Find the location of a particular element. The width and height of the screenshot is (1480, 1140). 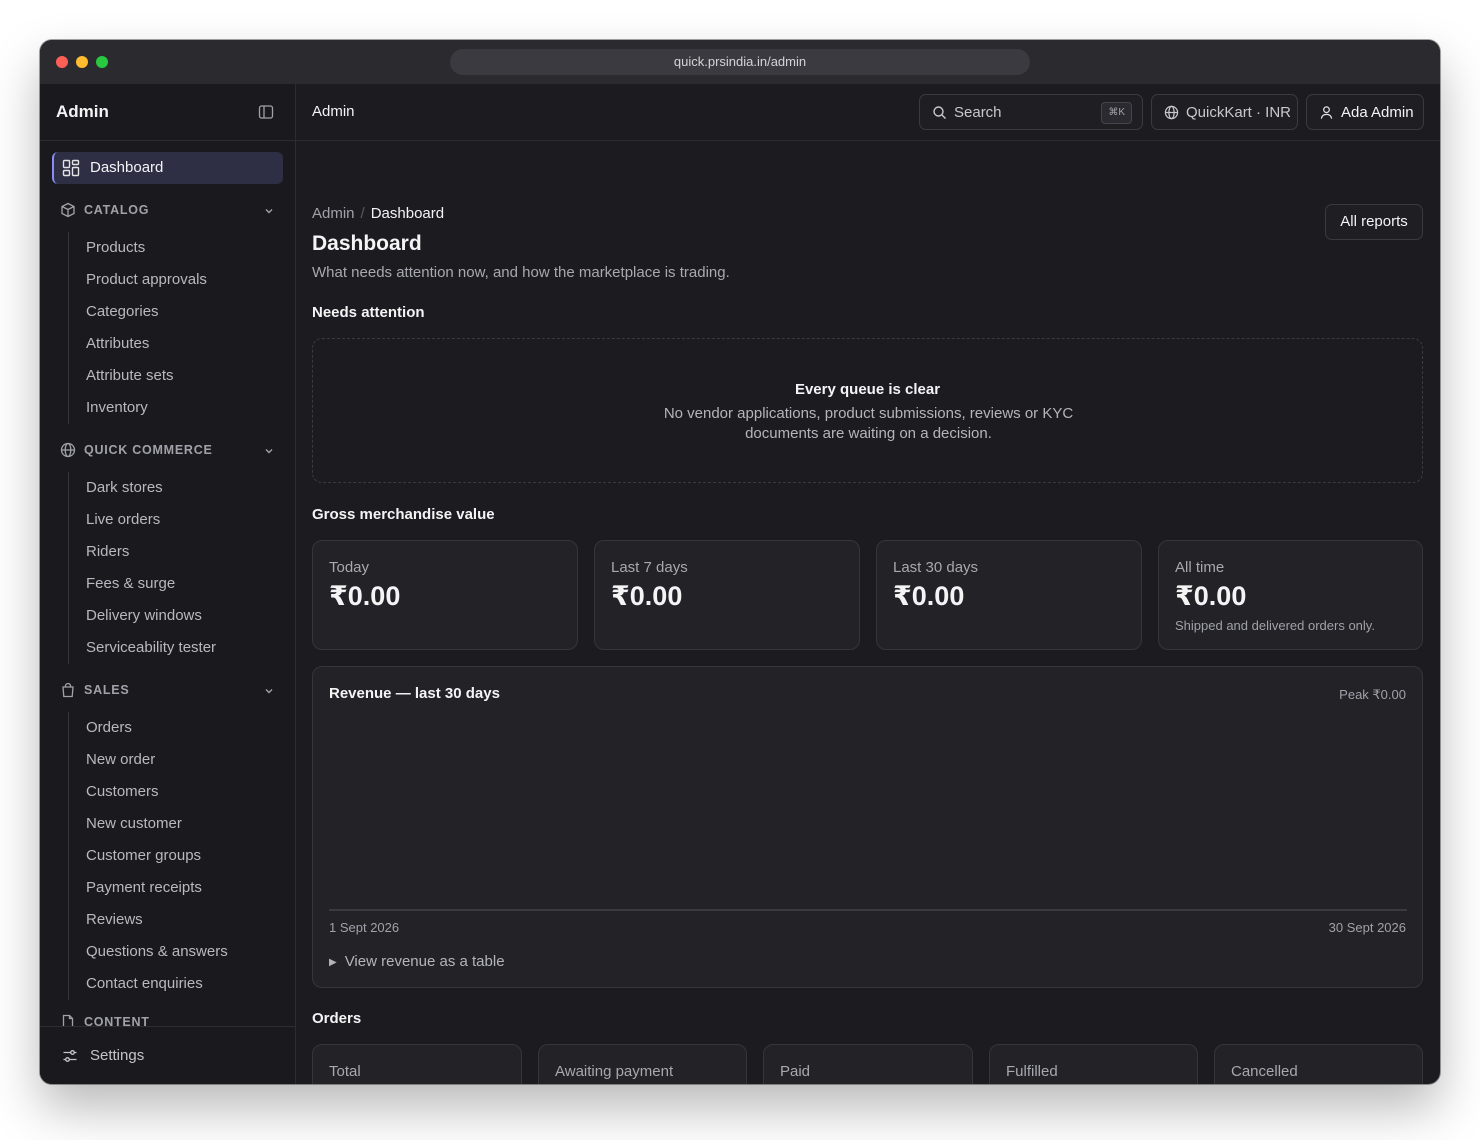

disclosure-triangle-icon: ▶ is located at coordinates (333, 962).